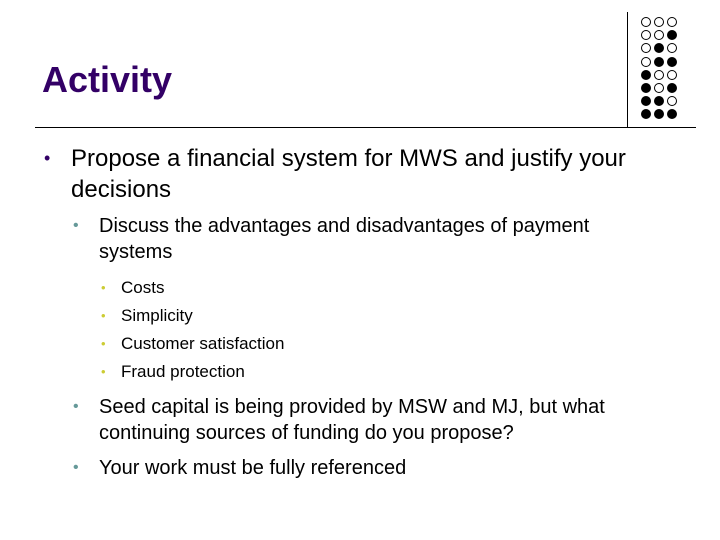 This screenshot has width=720, height=540. I want to click on bullet-text: Customer satisfaction, so click(203, 343).